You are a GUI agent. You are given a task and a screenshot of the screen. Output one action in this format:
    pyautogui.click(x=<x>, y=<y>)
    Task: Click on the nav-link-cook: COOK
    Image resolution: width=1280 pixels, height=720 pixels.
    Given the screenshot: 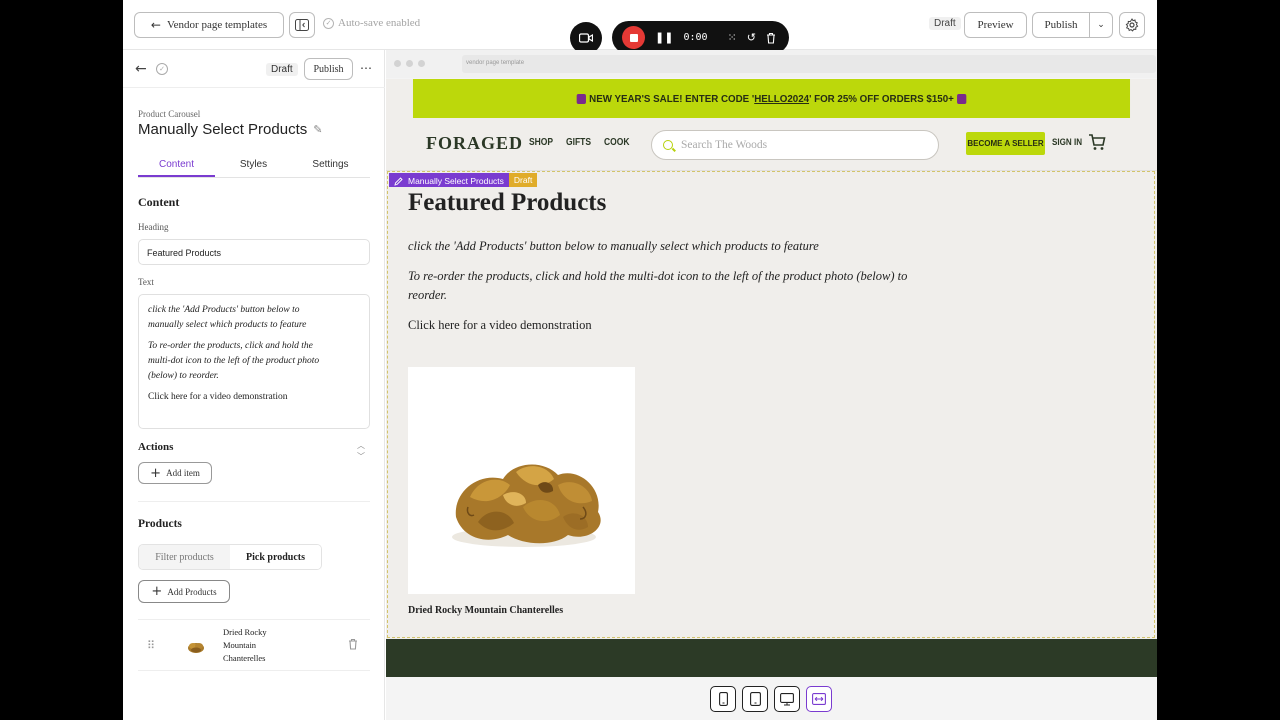 What is the action you would take?
    pyautogui.click(x=617, y=142)
    